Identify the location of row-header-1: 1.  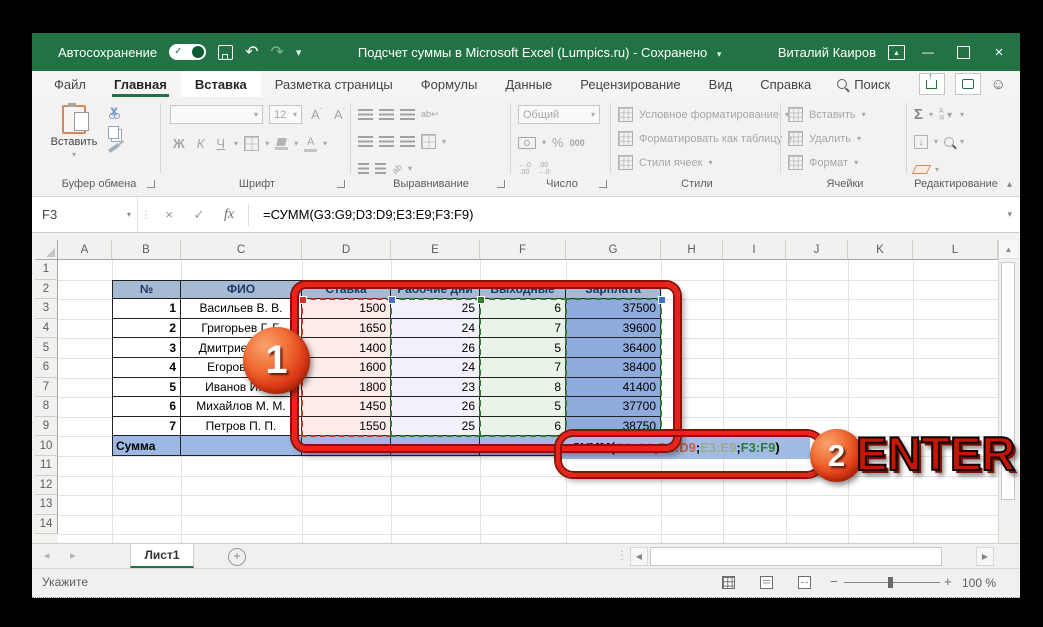
(46, 270).